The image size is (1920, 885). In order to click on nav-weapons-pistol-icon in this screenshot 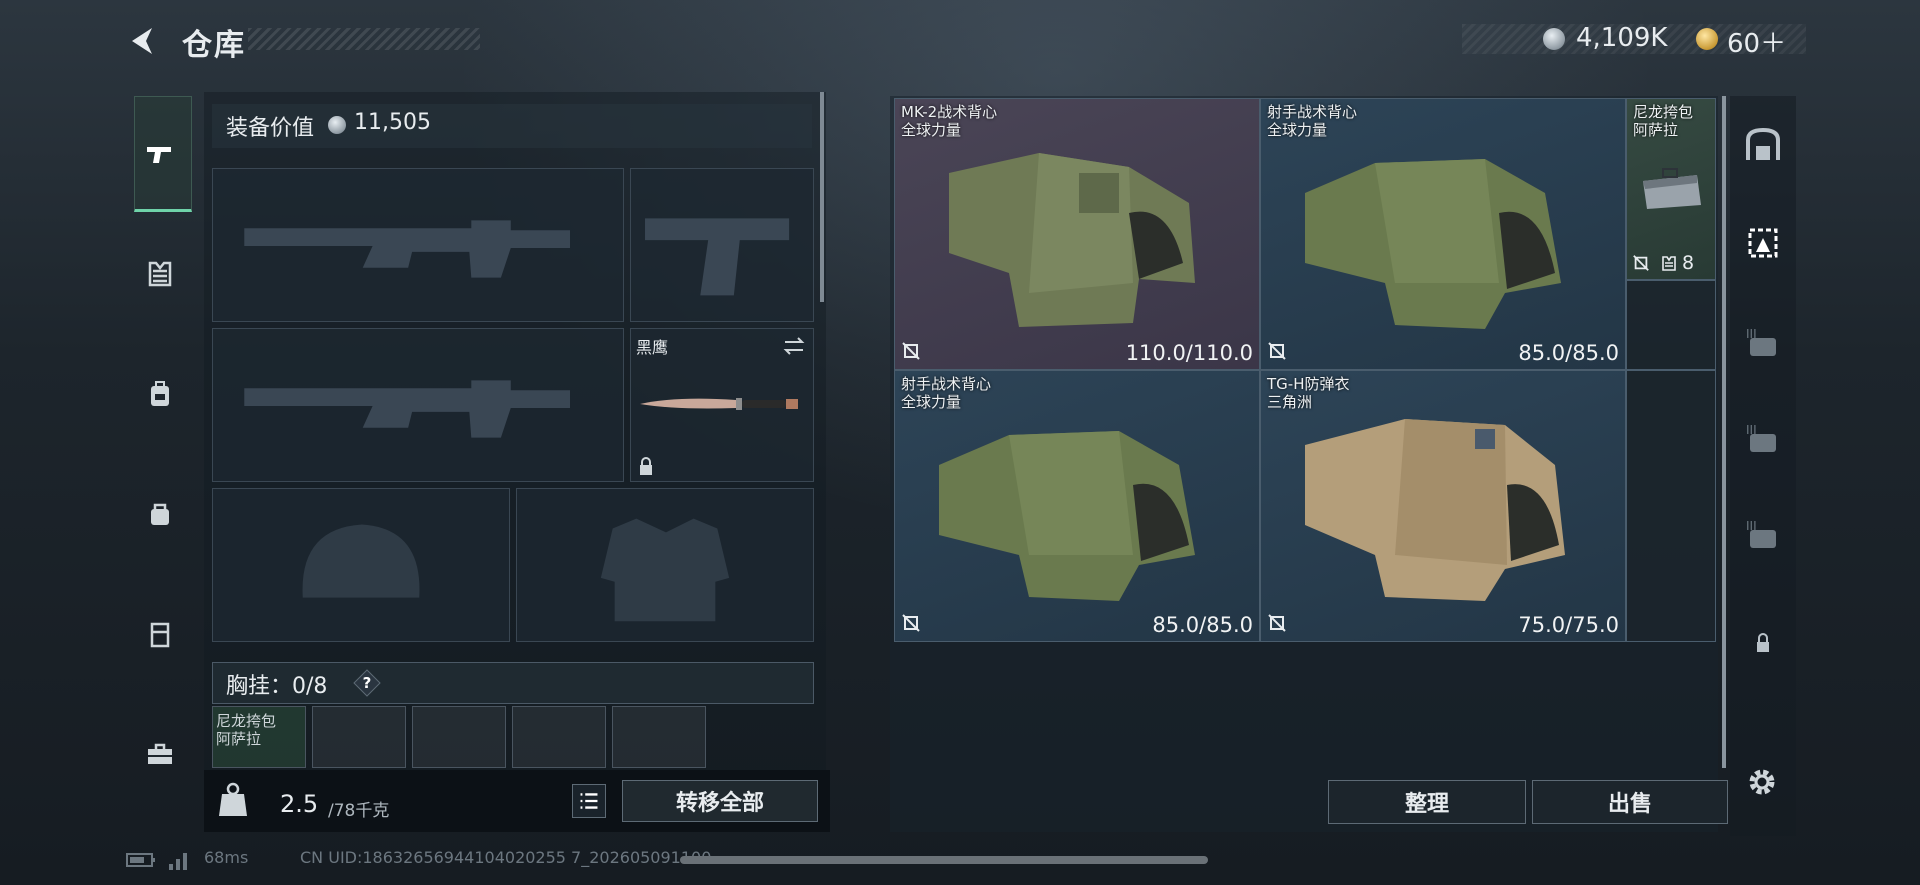, I will do `click(160, 154)`.